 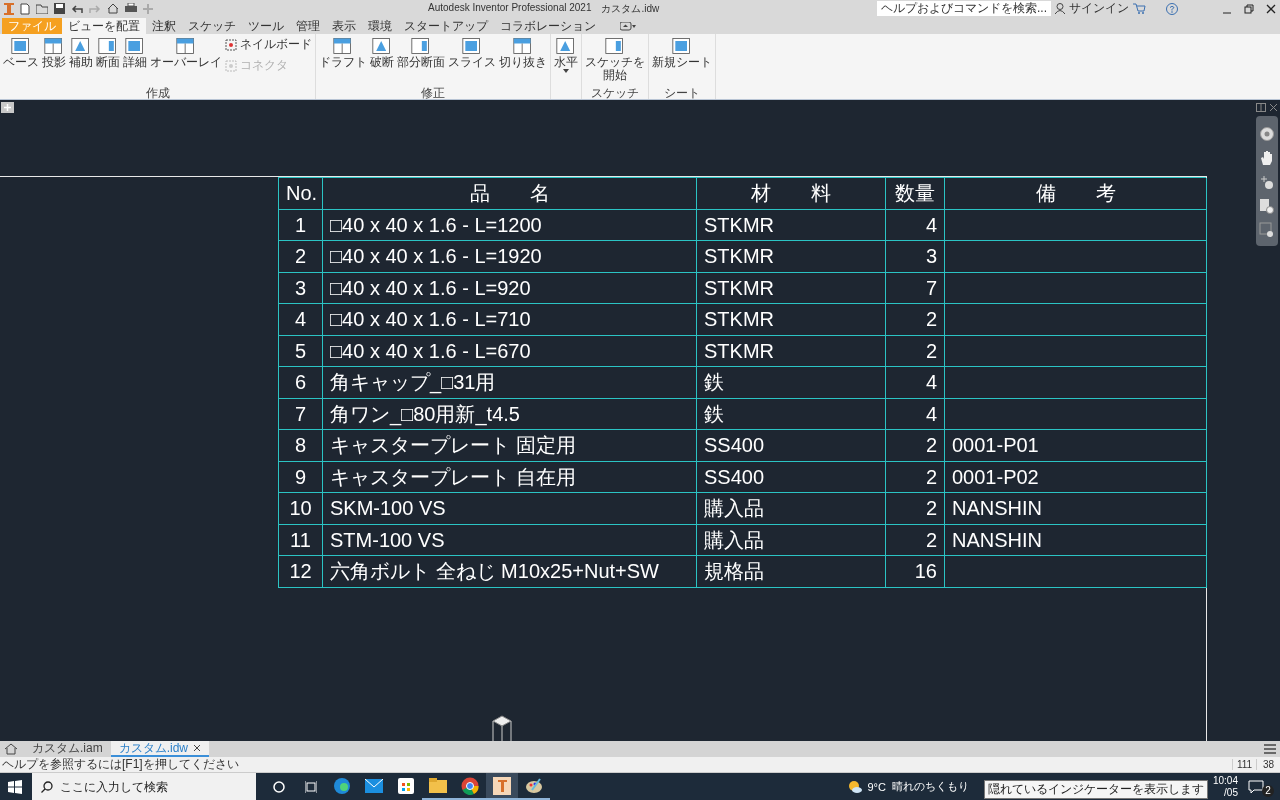 I want to click on ribbon-button: 断面, so click(x=108, y=52).